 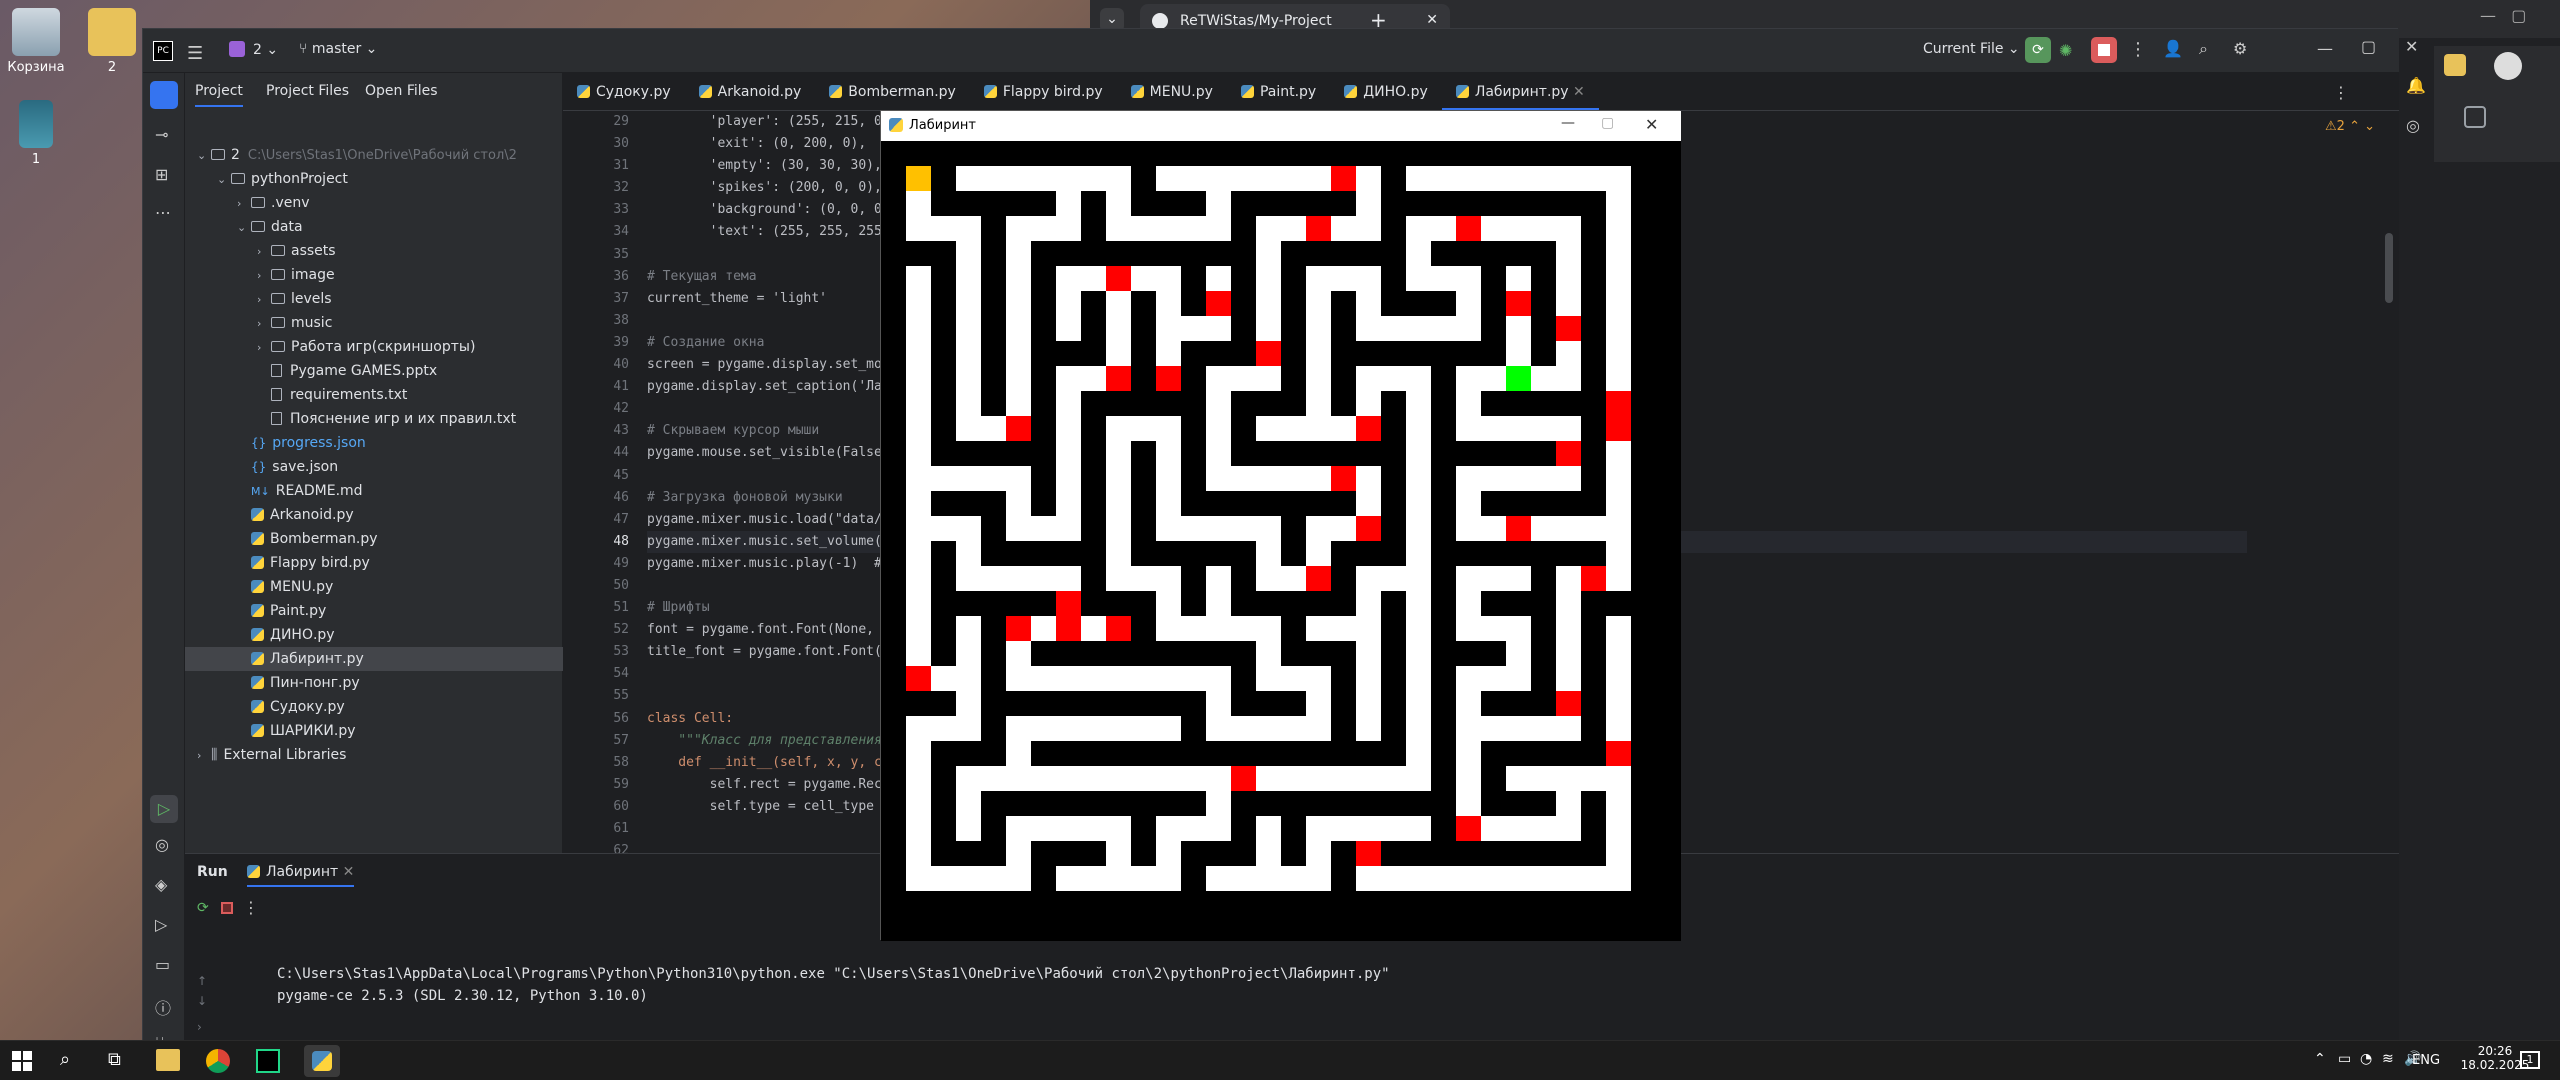 I want to click on input-language: ENG, so click(x=2426, y=1060).